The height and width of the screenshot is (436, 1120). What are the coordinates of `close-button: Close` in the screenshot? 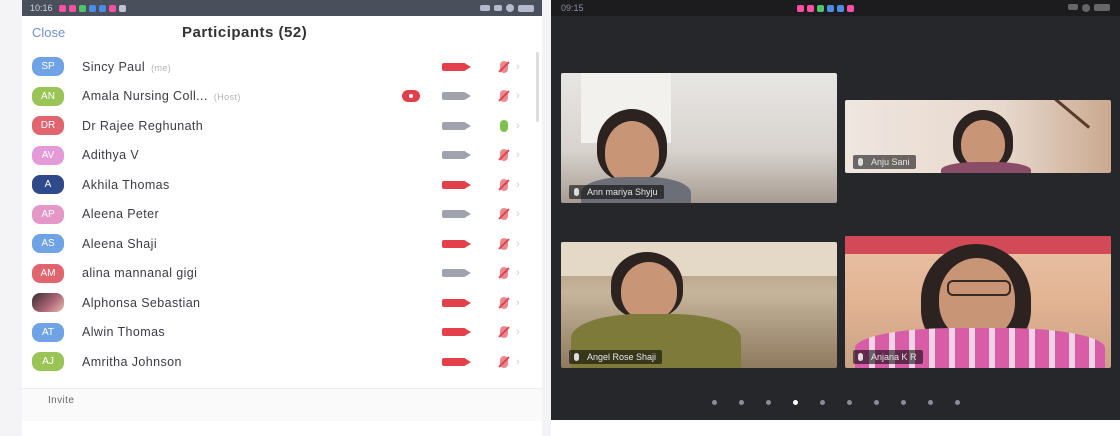 It's located at (48, 32).